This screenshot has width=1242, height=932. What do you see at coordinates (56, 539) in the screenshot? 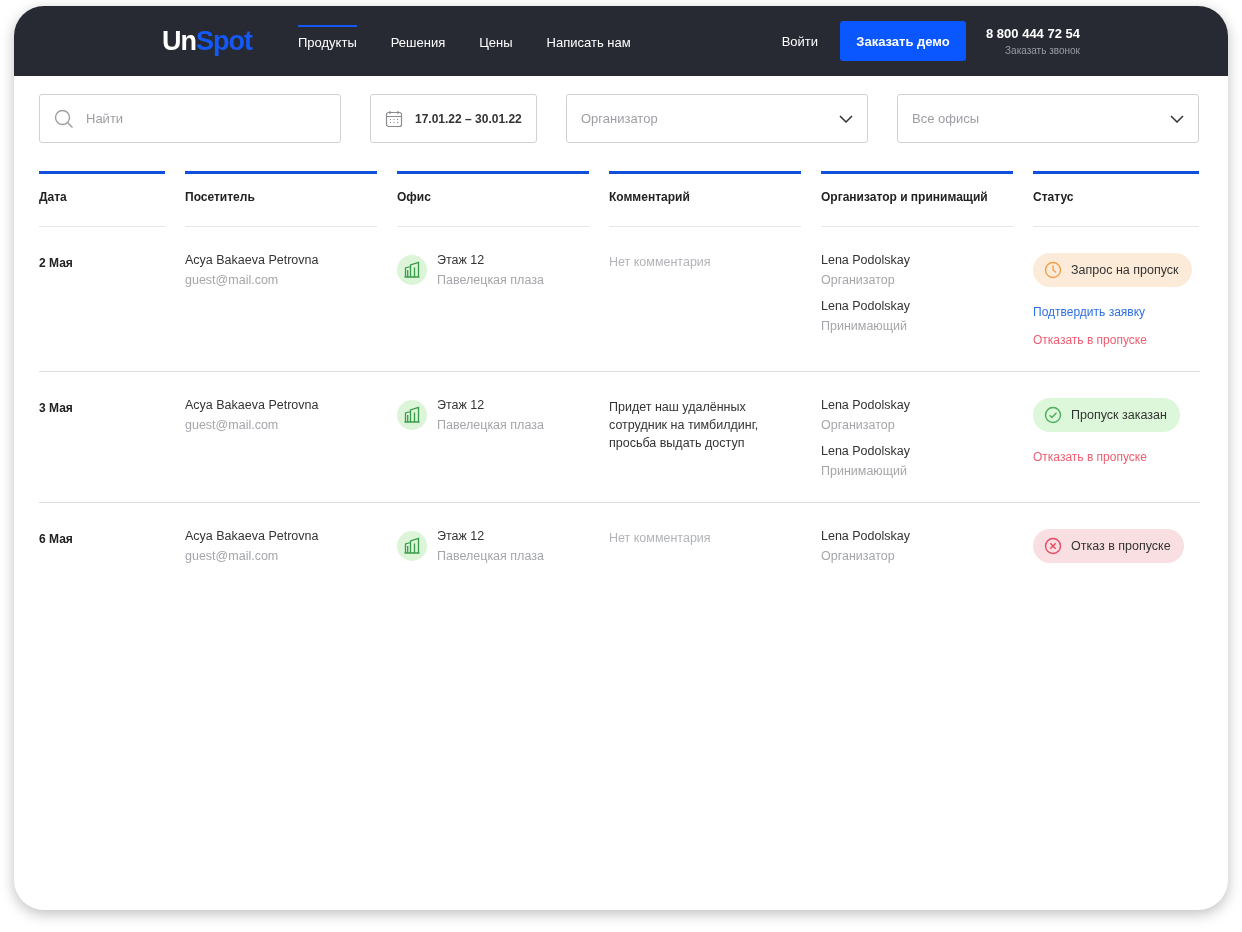
I see `date-cell: 6 Мая` at bounding box center [56, 539].